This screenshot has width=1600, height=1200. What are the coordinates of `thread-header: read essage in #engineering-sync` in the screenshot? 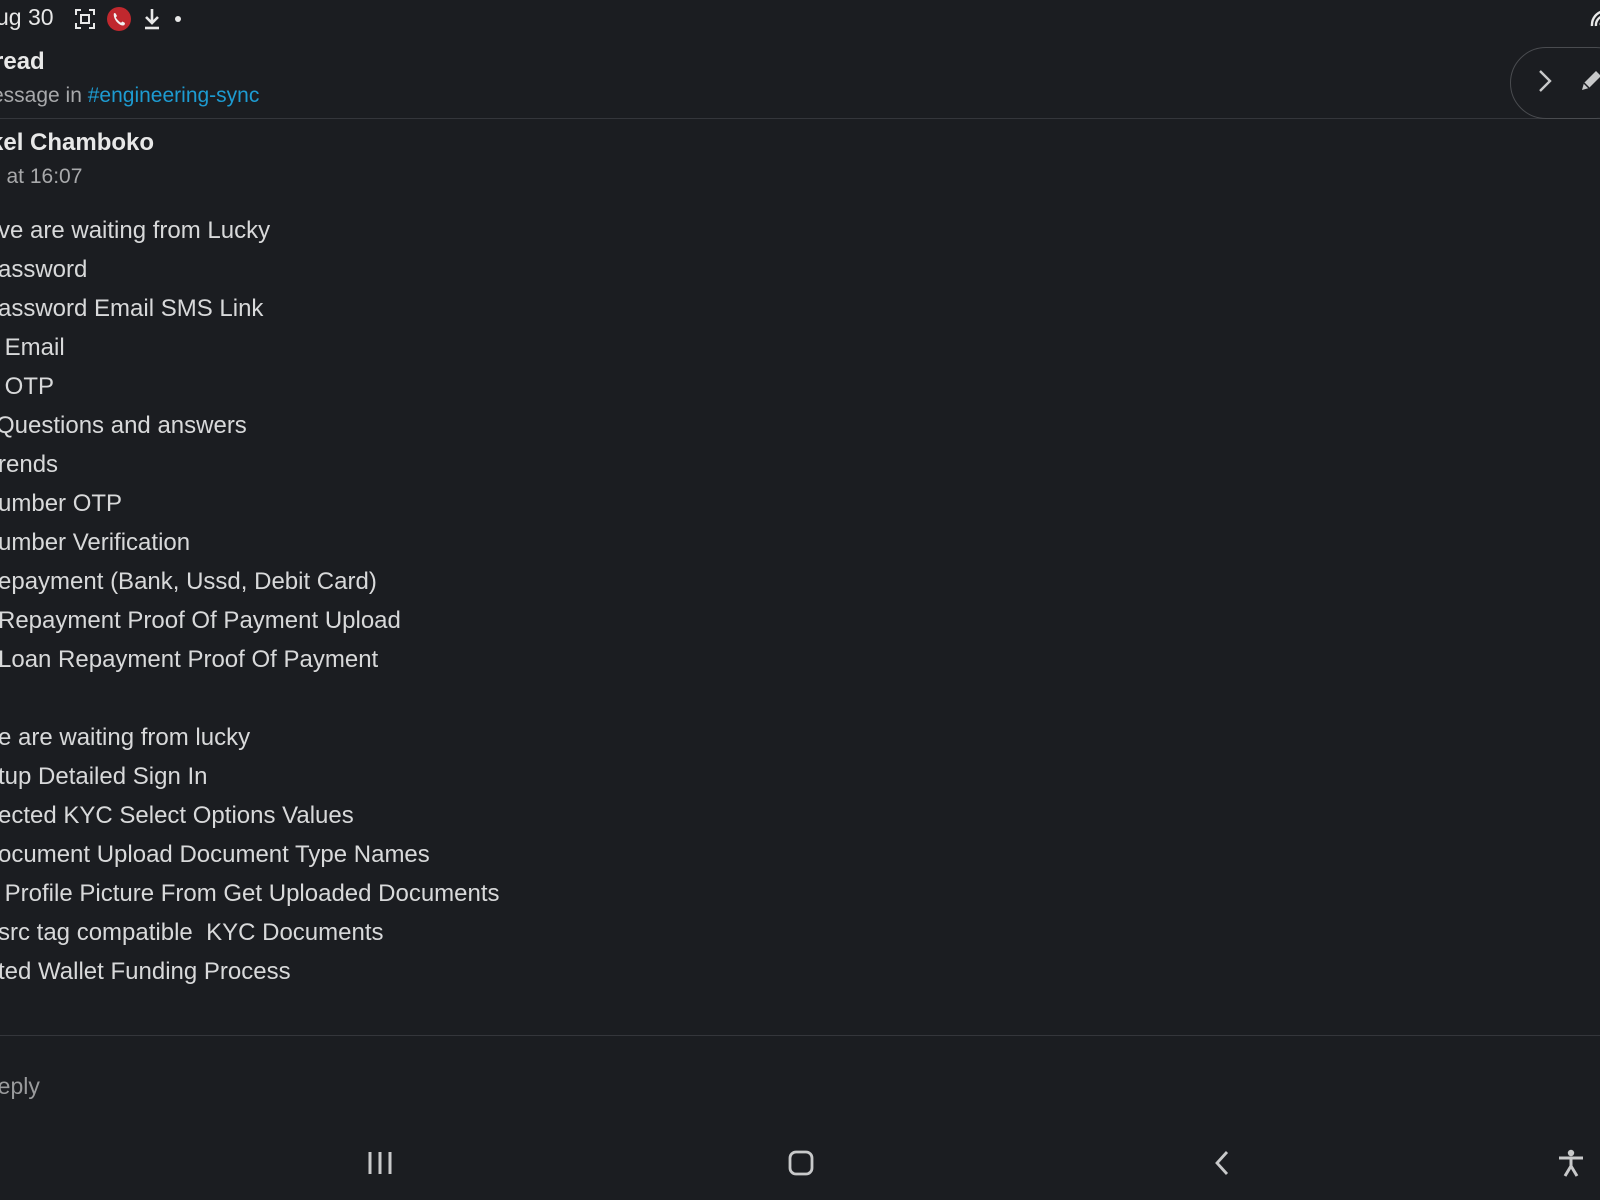 It's located at (800, 79).